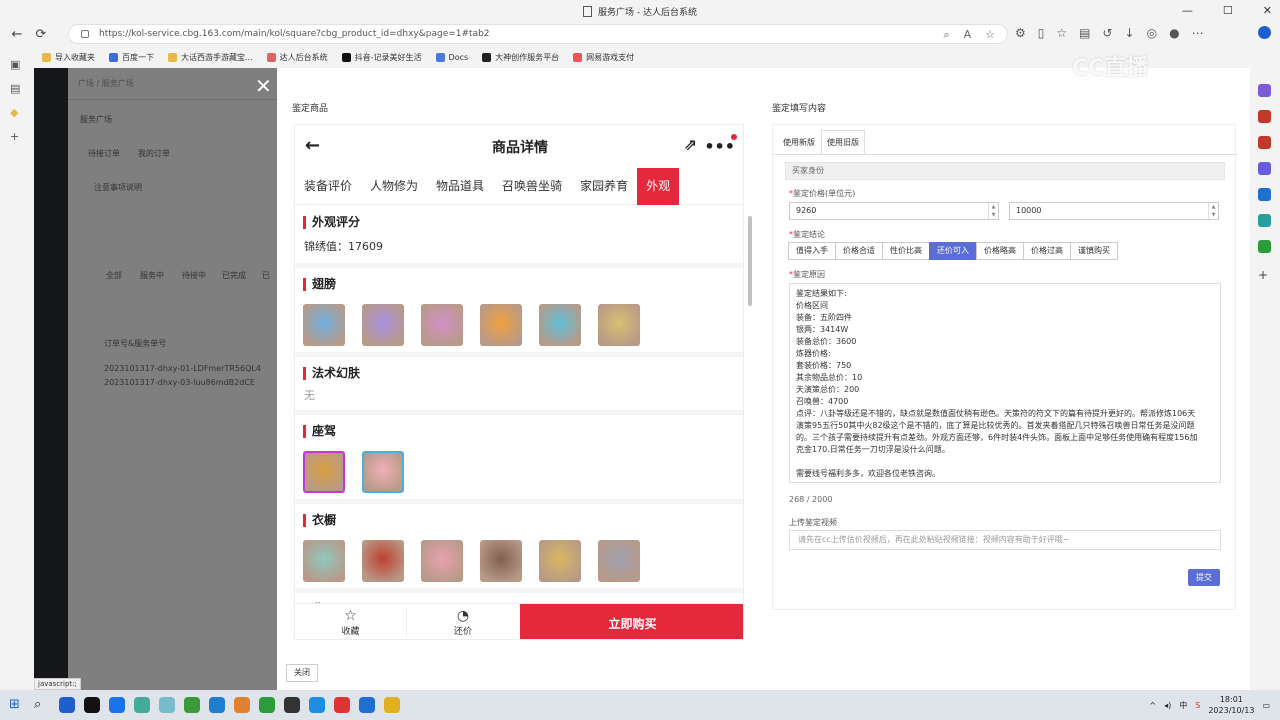 The image size is (1280, 720). I want to click on notification-icon: ▭, so click(1266, 705).